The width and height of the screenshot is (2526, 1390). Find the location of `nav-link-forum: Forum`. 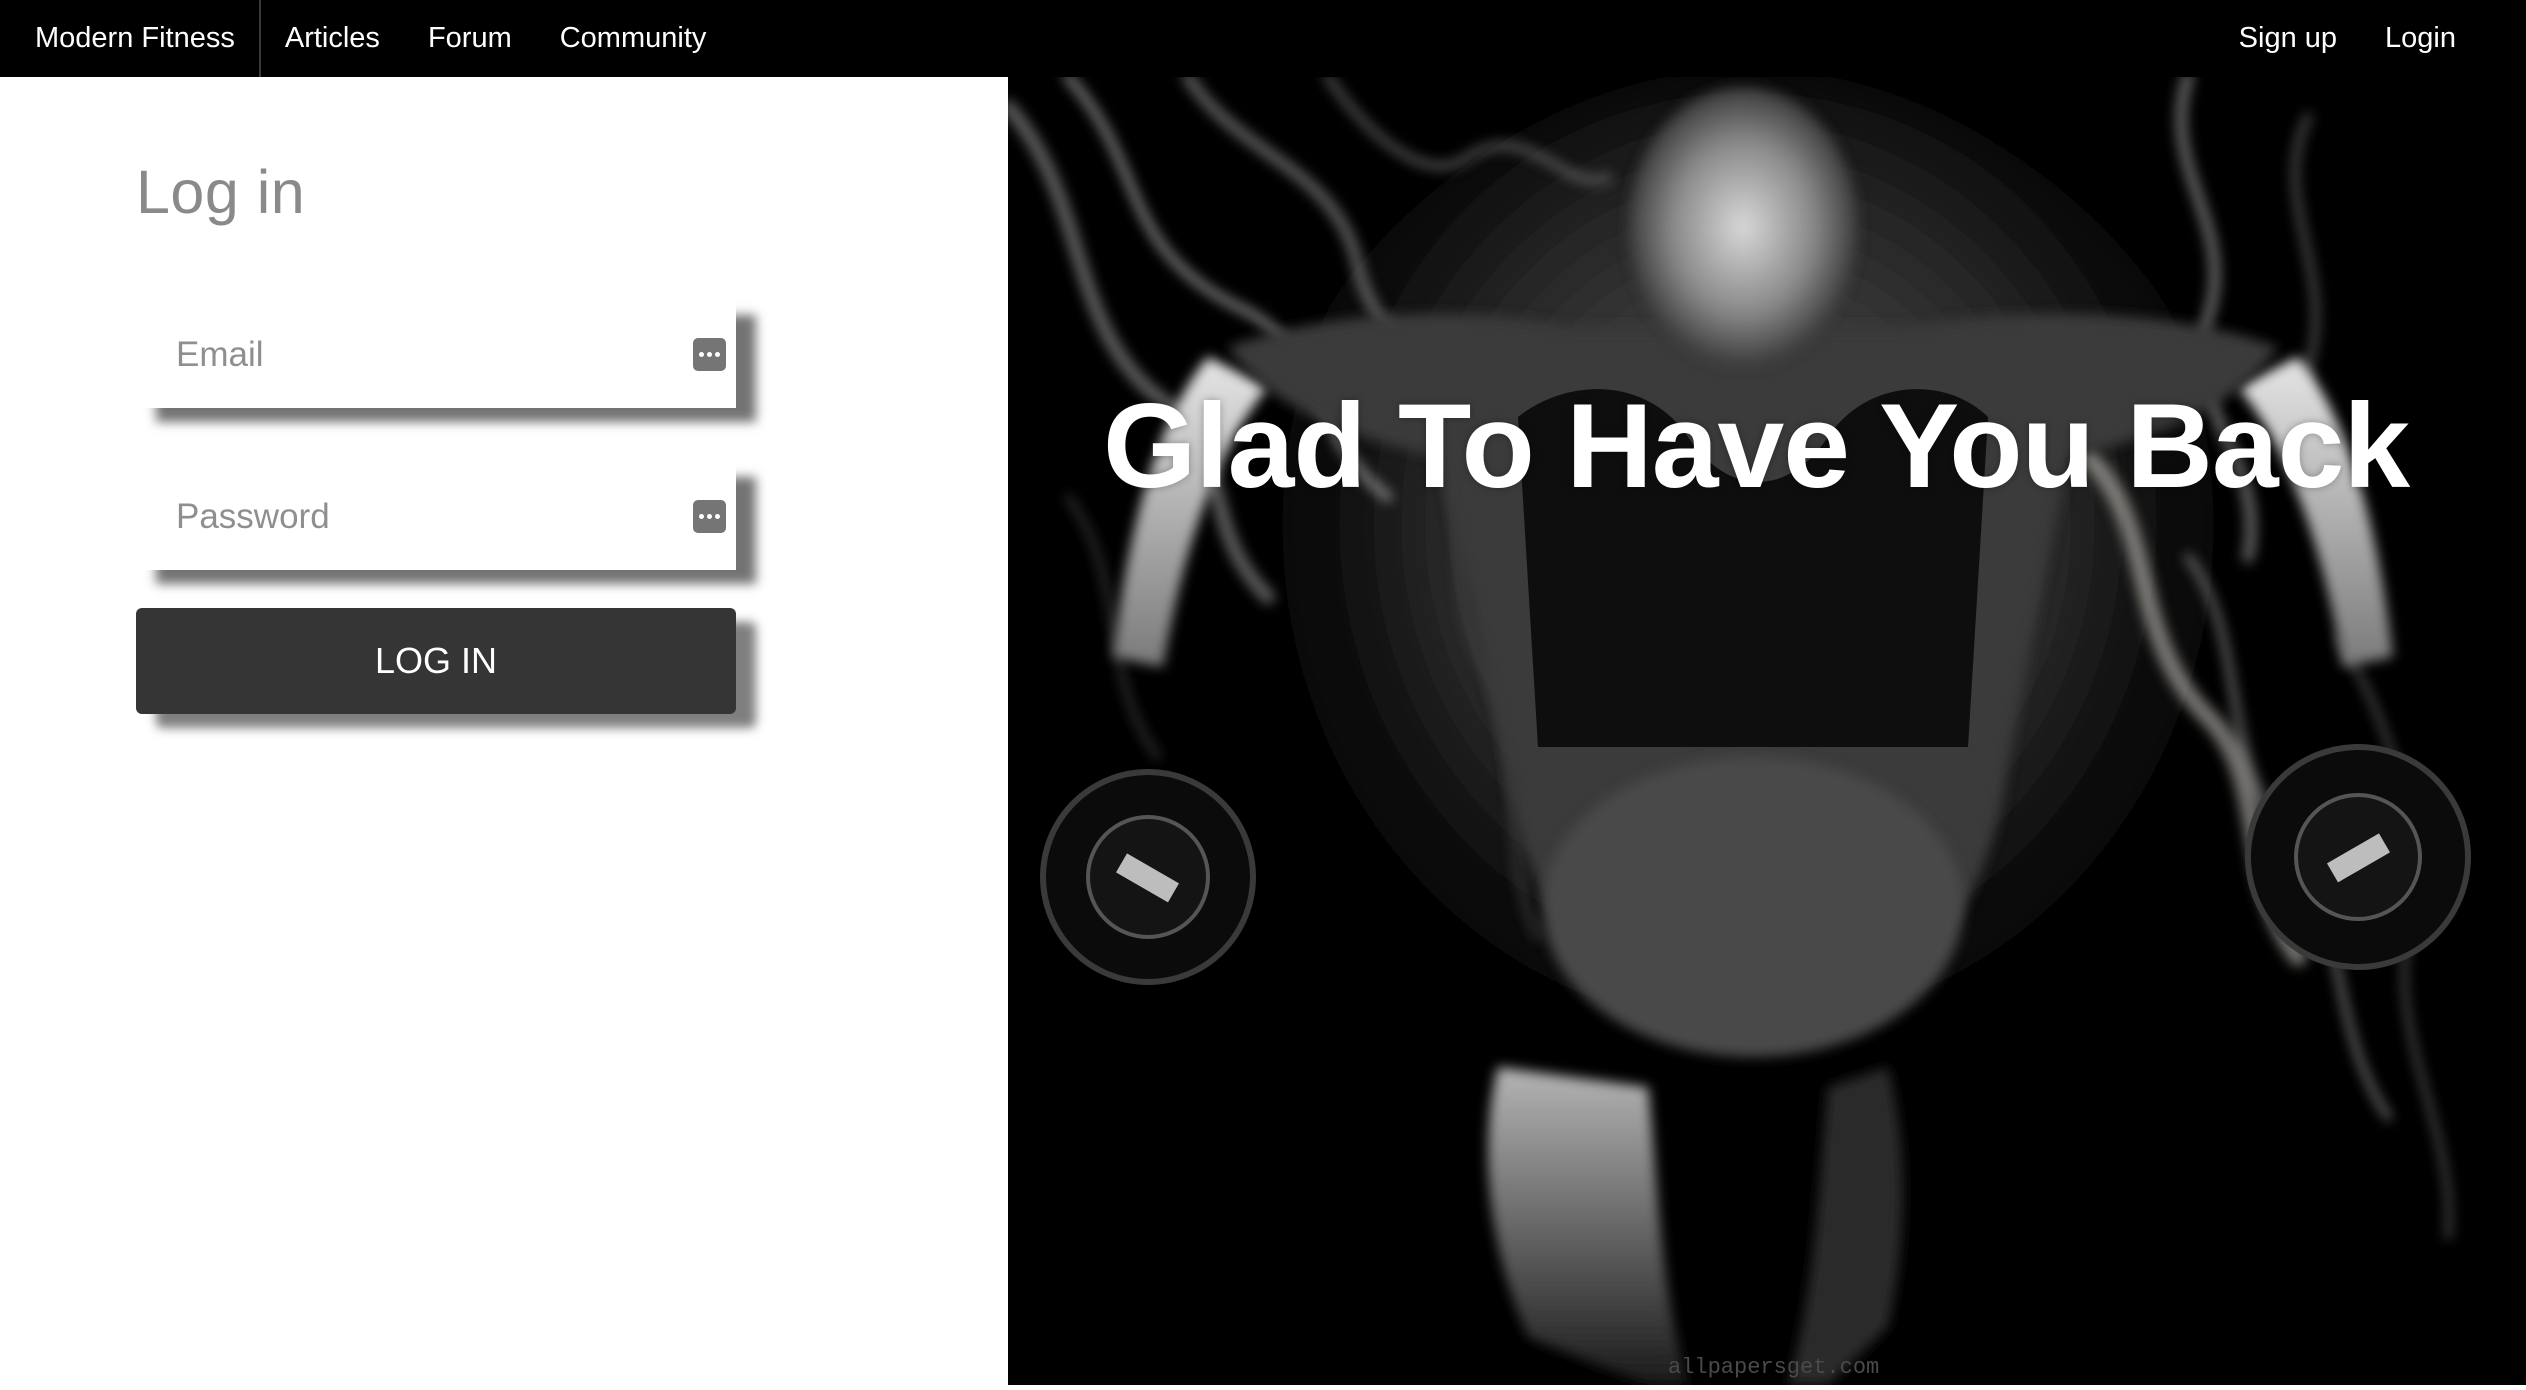

nav-link-forum: Forum is located at coordinates (470, 38).